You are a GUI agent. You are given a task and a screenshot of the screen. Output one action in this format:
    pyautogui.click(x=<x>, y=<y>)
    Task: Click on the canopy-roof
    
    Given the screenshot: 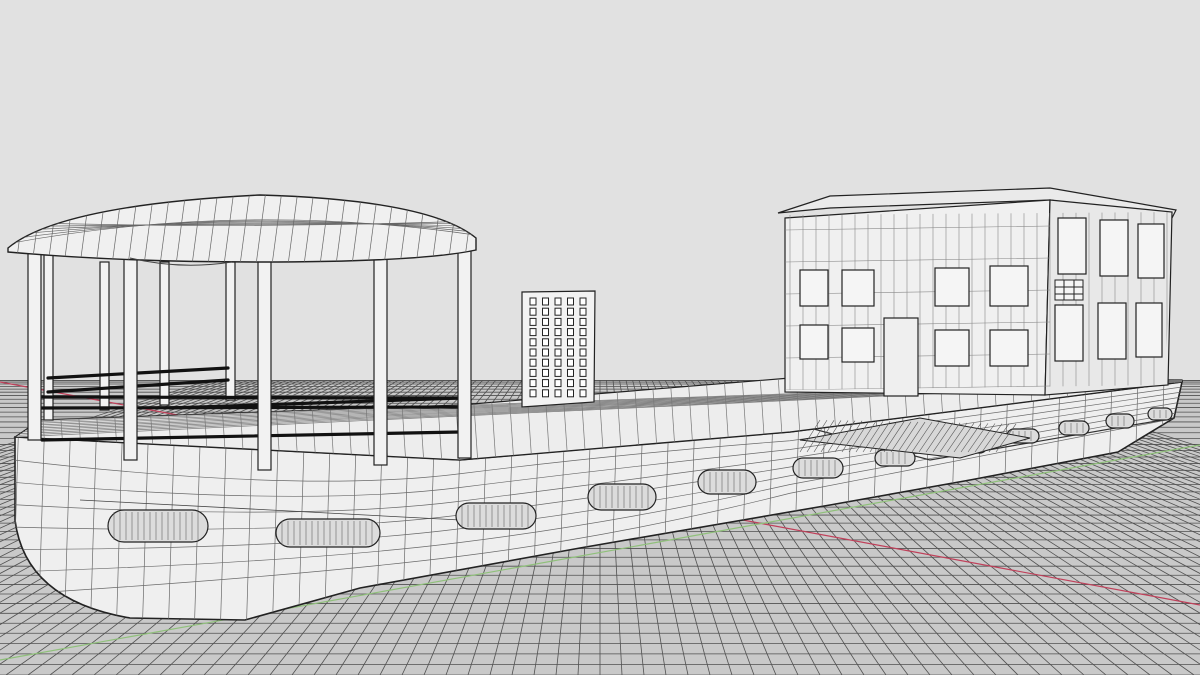 What is the action you would take?
    pyautogui.click(x=238, y=228)
    